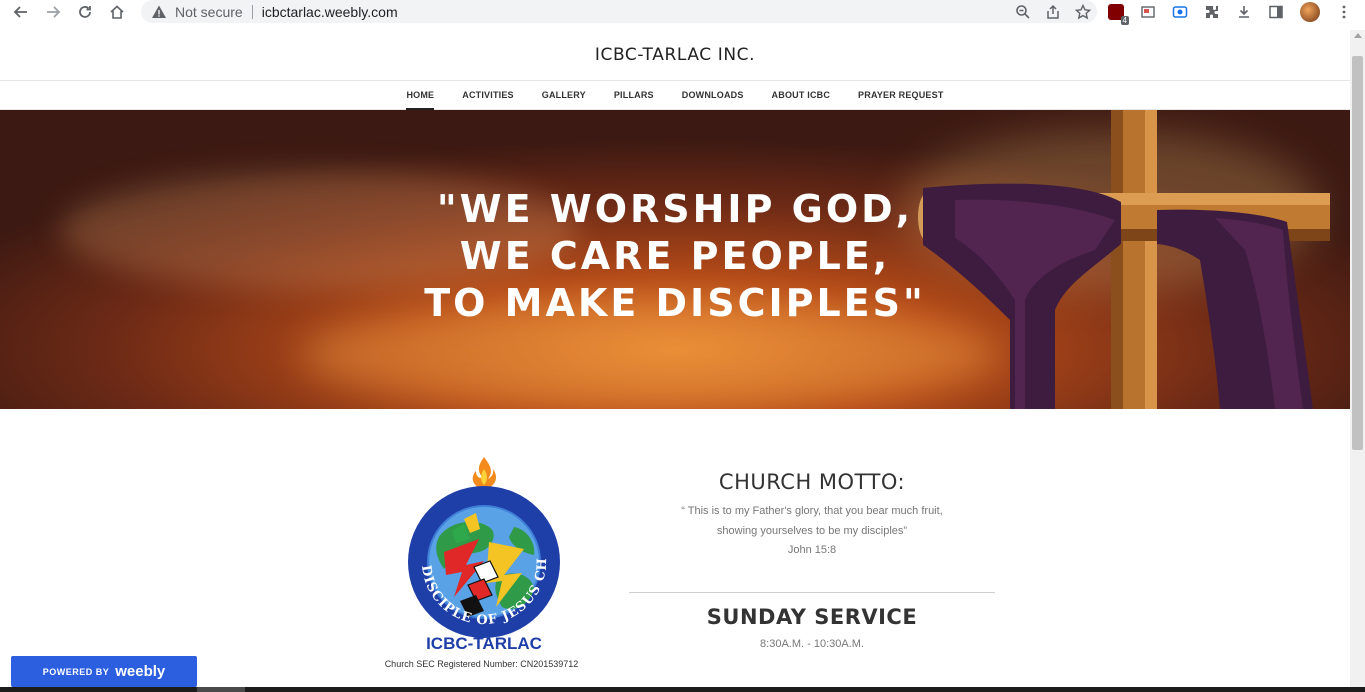 The width and height of the screenshot is (1365, 692). I want to click on zoom-icon, so click(1023, 12).